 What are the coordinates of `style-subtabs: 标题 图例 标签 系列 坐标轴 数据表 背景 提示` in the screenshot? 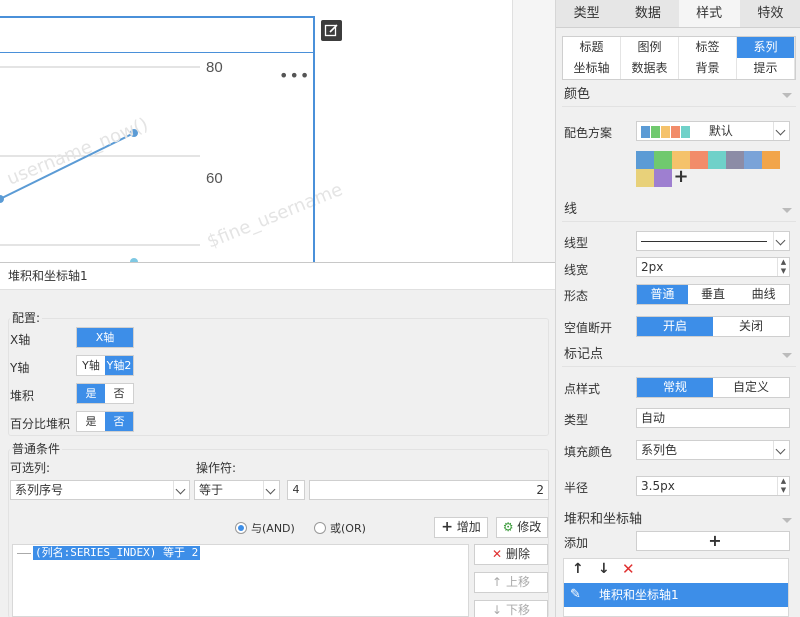 It's located at (679, 58).